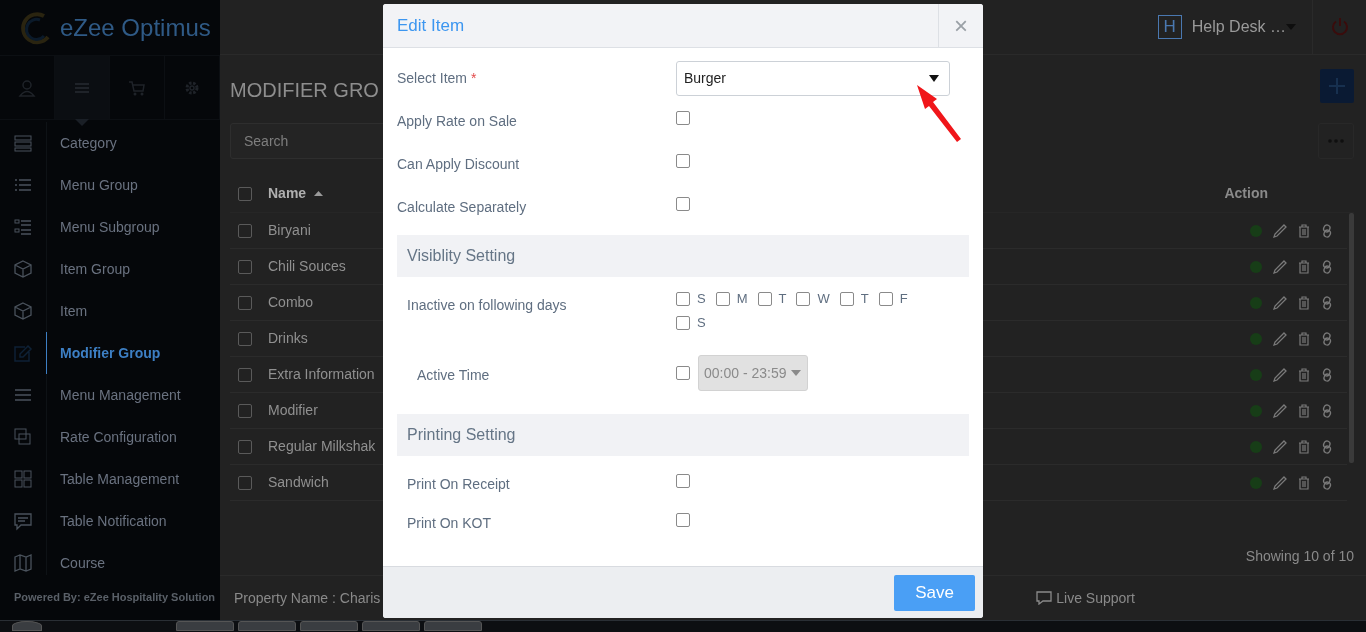 The image size is (1366, 632). Describe the element at coordinates (458, 164) in the screenshot. I see `field-label: Can Apply Discount` at that location.